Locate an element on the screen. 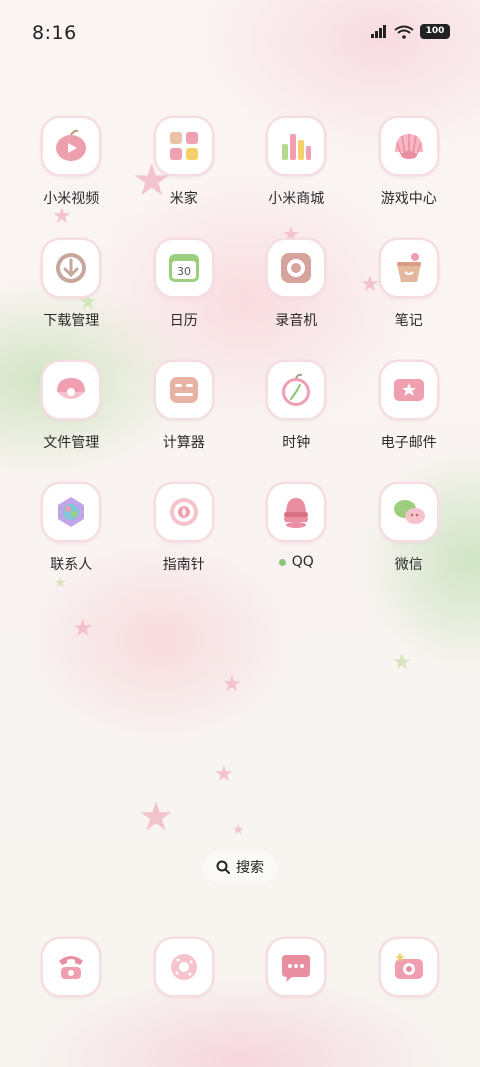 This screenshot has width=480, height=1067. app-label: 下载管理 is located at coordinates (71, 321).